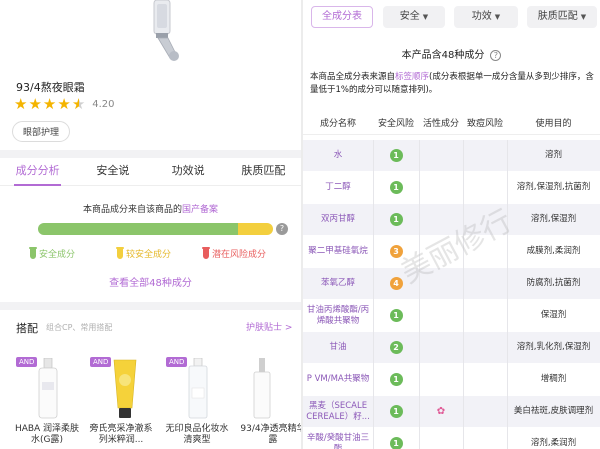 The height and width of the screenshot is (449, 600). What do you see at coordinates (553, 219) in the screenshot?
I see `purpose-cell: 溶剂,保湿剂` at bounding box center [553, 219].